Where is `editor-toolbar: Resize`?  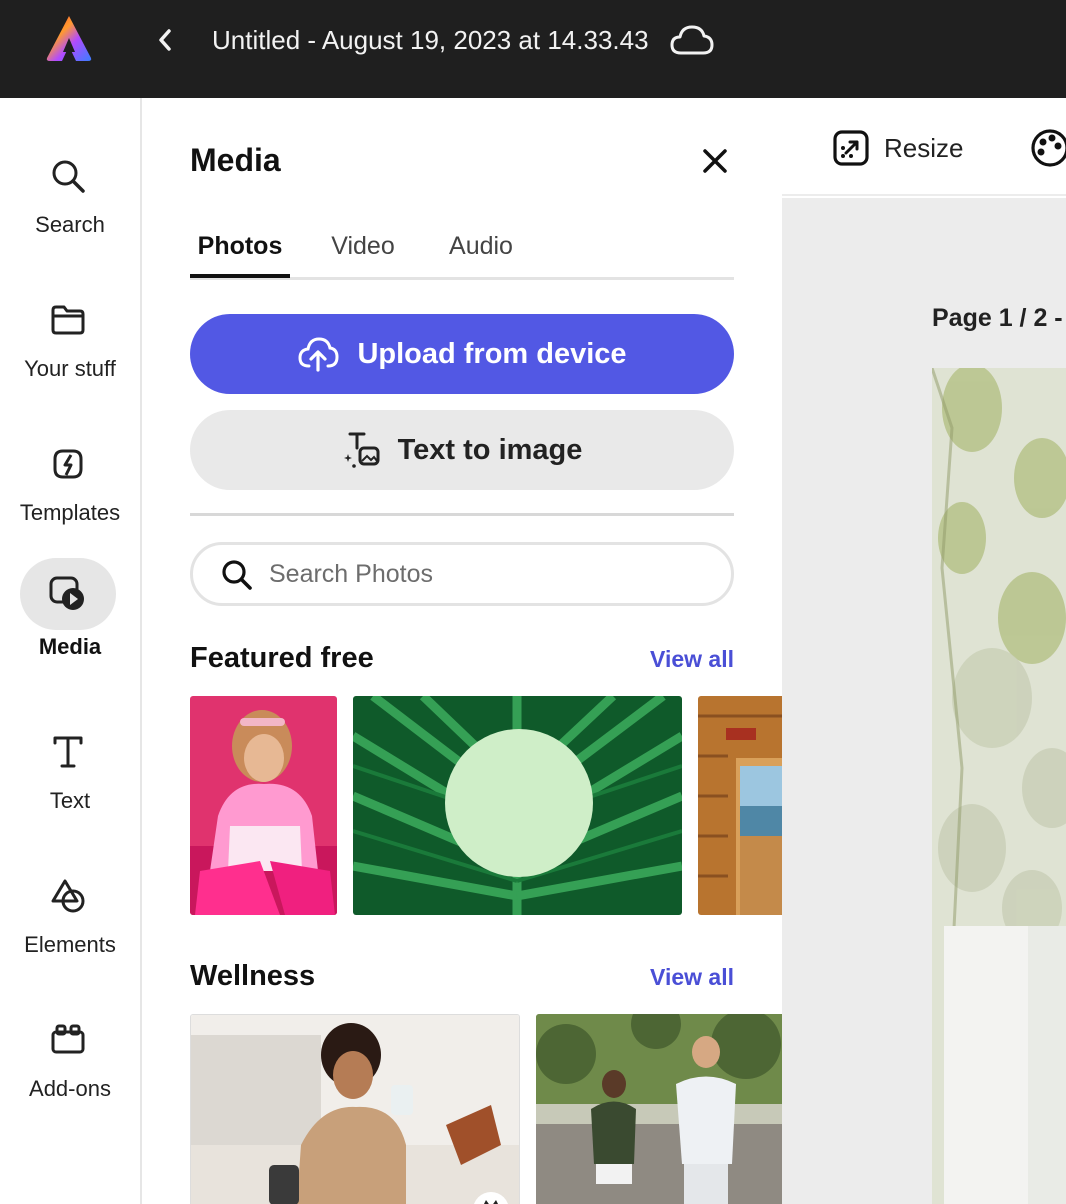 editor-toolbar: Resize is located at coordinates (924, 147).